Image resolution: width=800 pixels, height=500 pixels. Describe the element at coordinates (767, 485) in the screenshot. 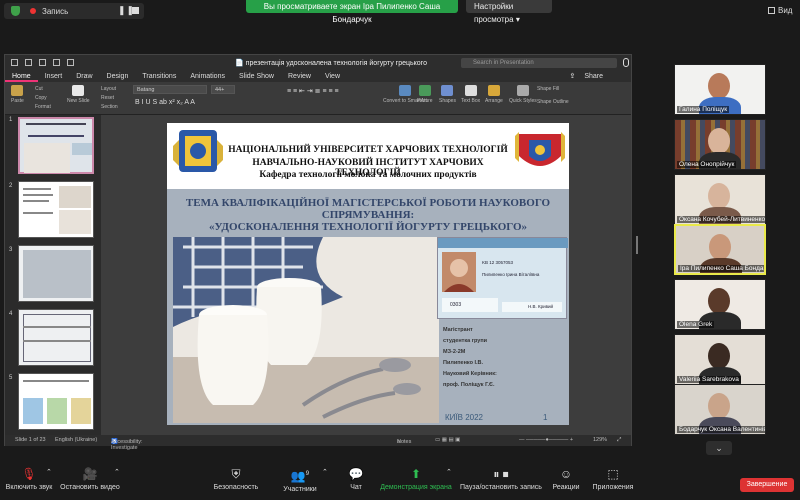

I see `end-meeting-button: Завершение` at that location.